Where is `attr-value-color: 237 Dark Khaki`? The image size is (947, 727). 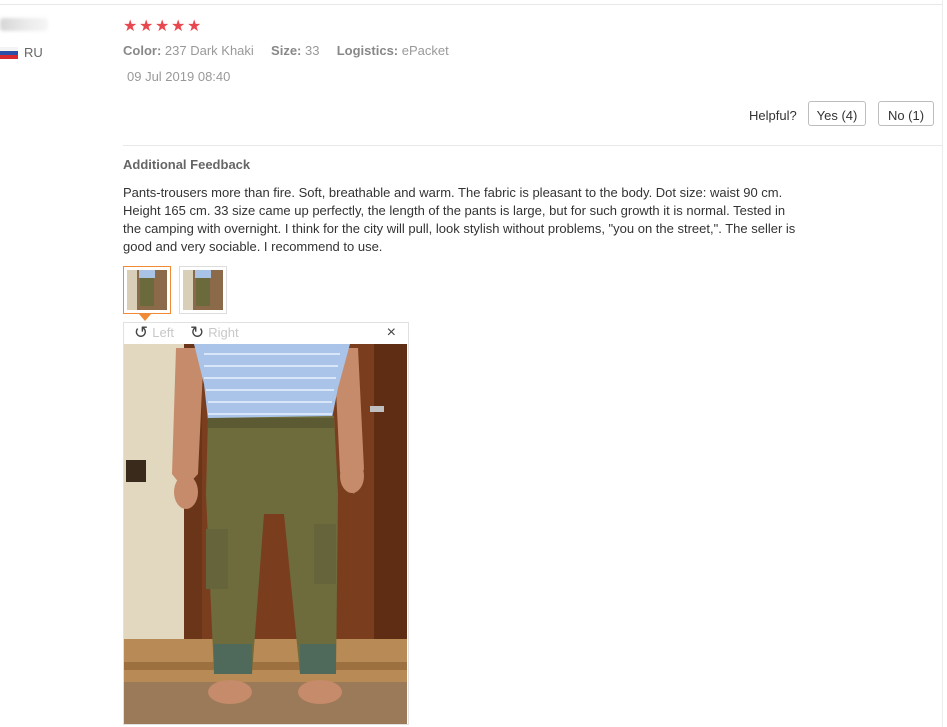 attr-value-color: 237 Dark Khaki is located at coordinates (209, 50).